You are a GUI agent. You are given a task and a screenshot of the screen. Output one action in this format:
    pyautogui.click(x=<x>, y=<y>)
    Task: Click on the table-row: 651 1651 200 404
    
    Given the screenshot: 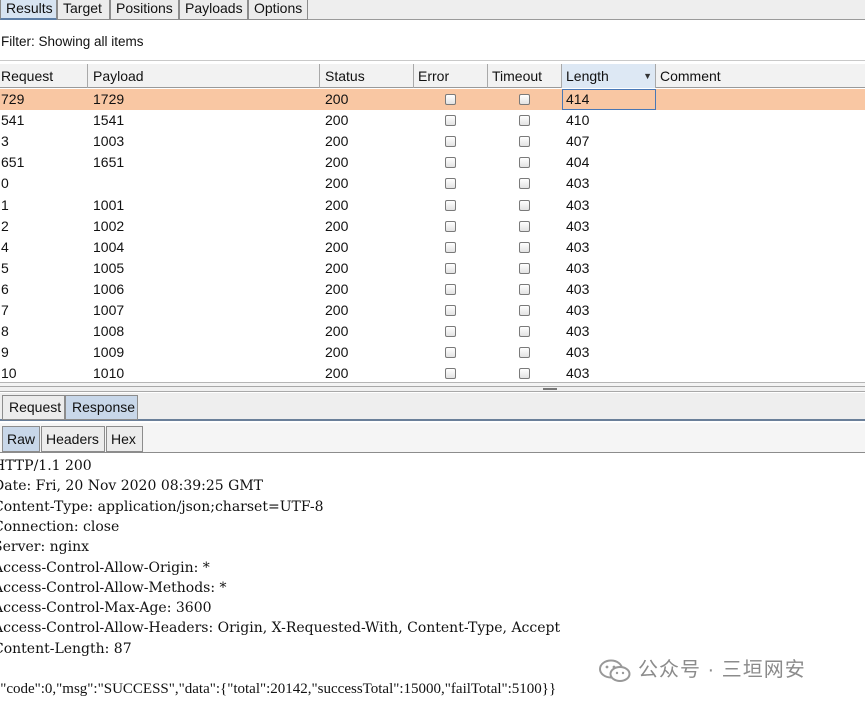 What is the action you would take?
    pyautogui.click(x=432, y=162)
    